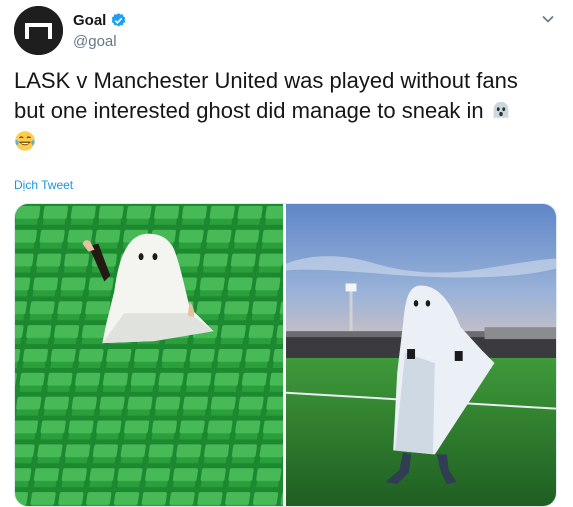  I want to click on joy-emoji-icon, so click(25, 141).